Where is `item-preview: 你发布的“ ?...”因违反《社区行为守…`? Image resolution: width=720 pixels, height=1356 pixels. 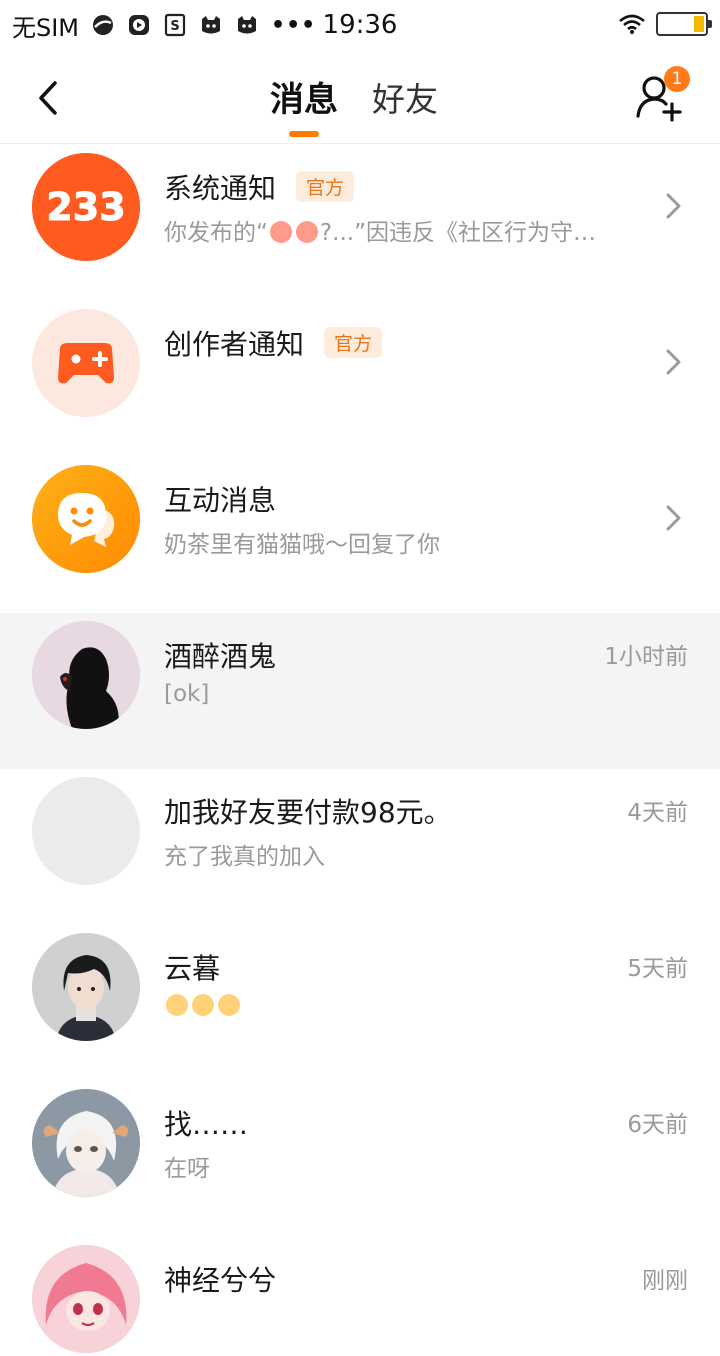 item-preview: 你发布的“ ?...”因违反《社区行为守… is located at coordinates (380, 230).